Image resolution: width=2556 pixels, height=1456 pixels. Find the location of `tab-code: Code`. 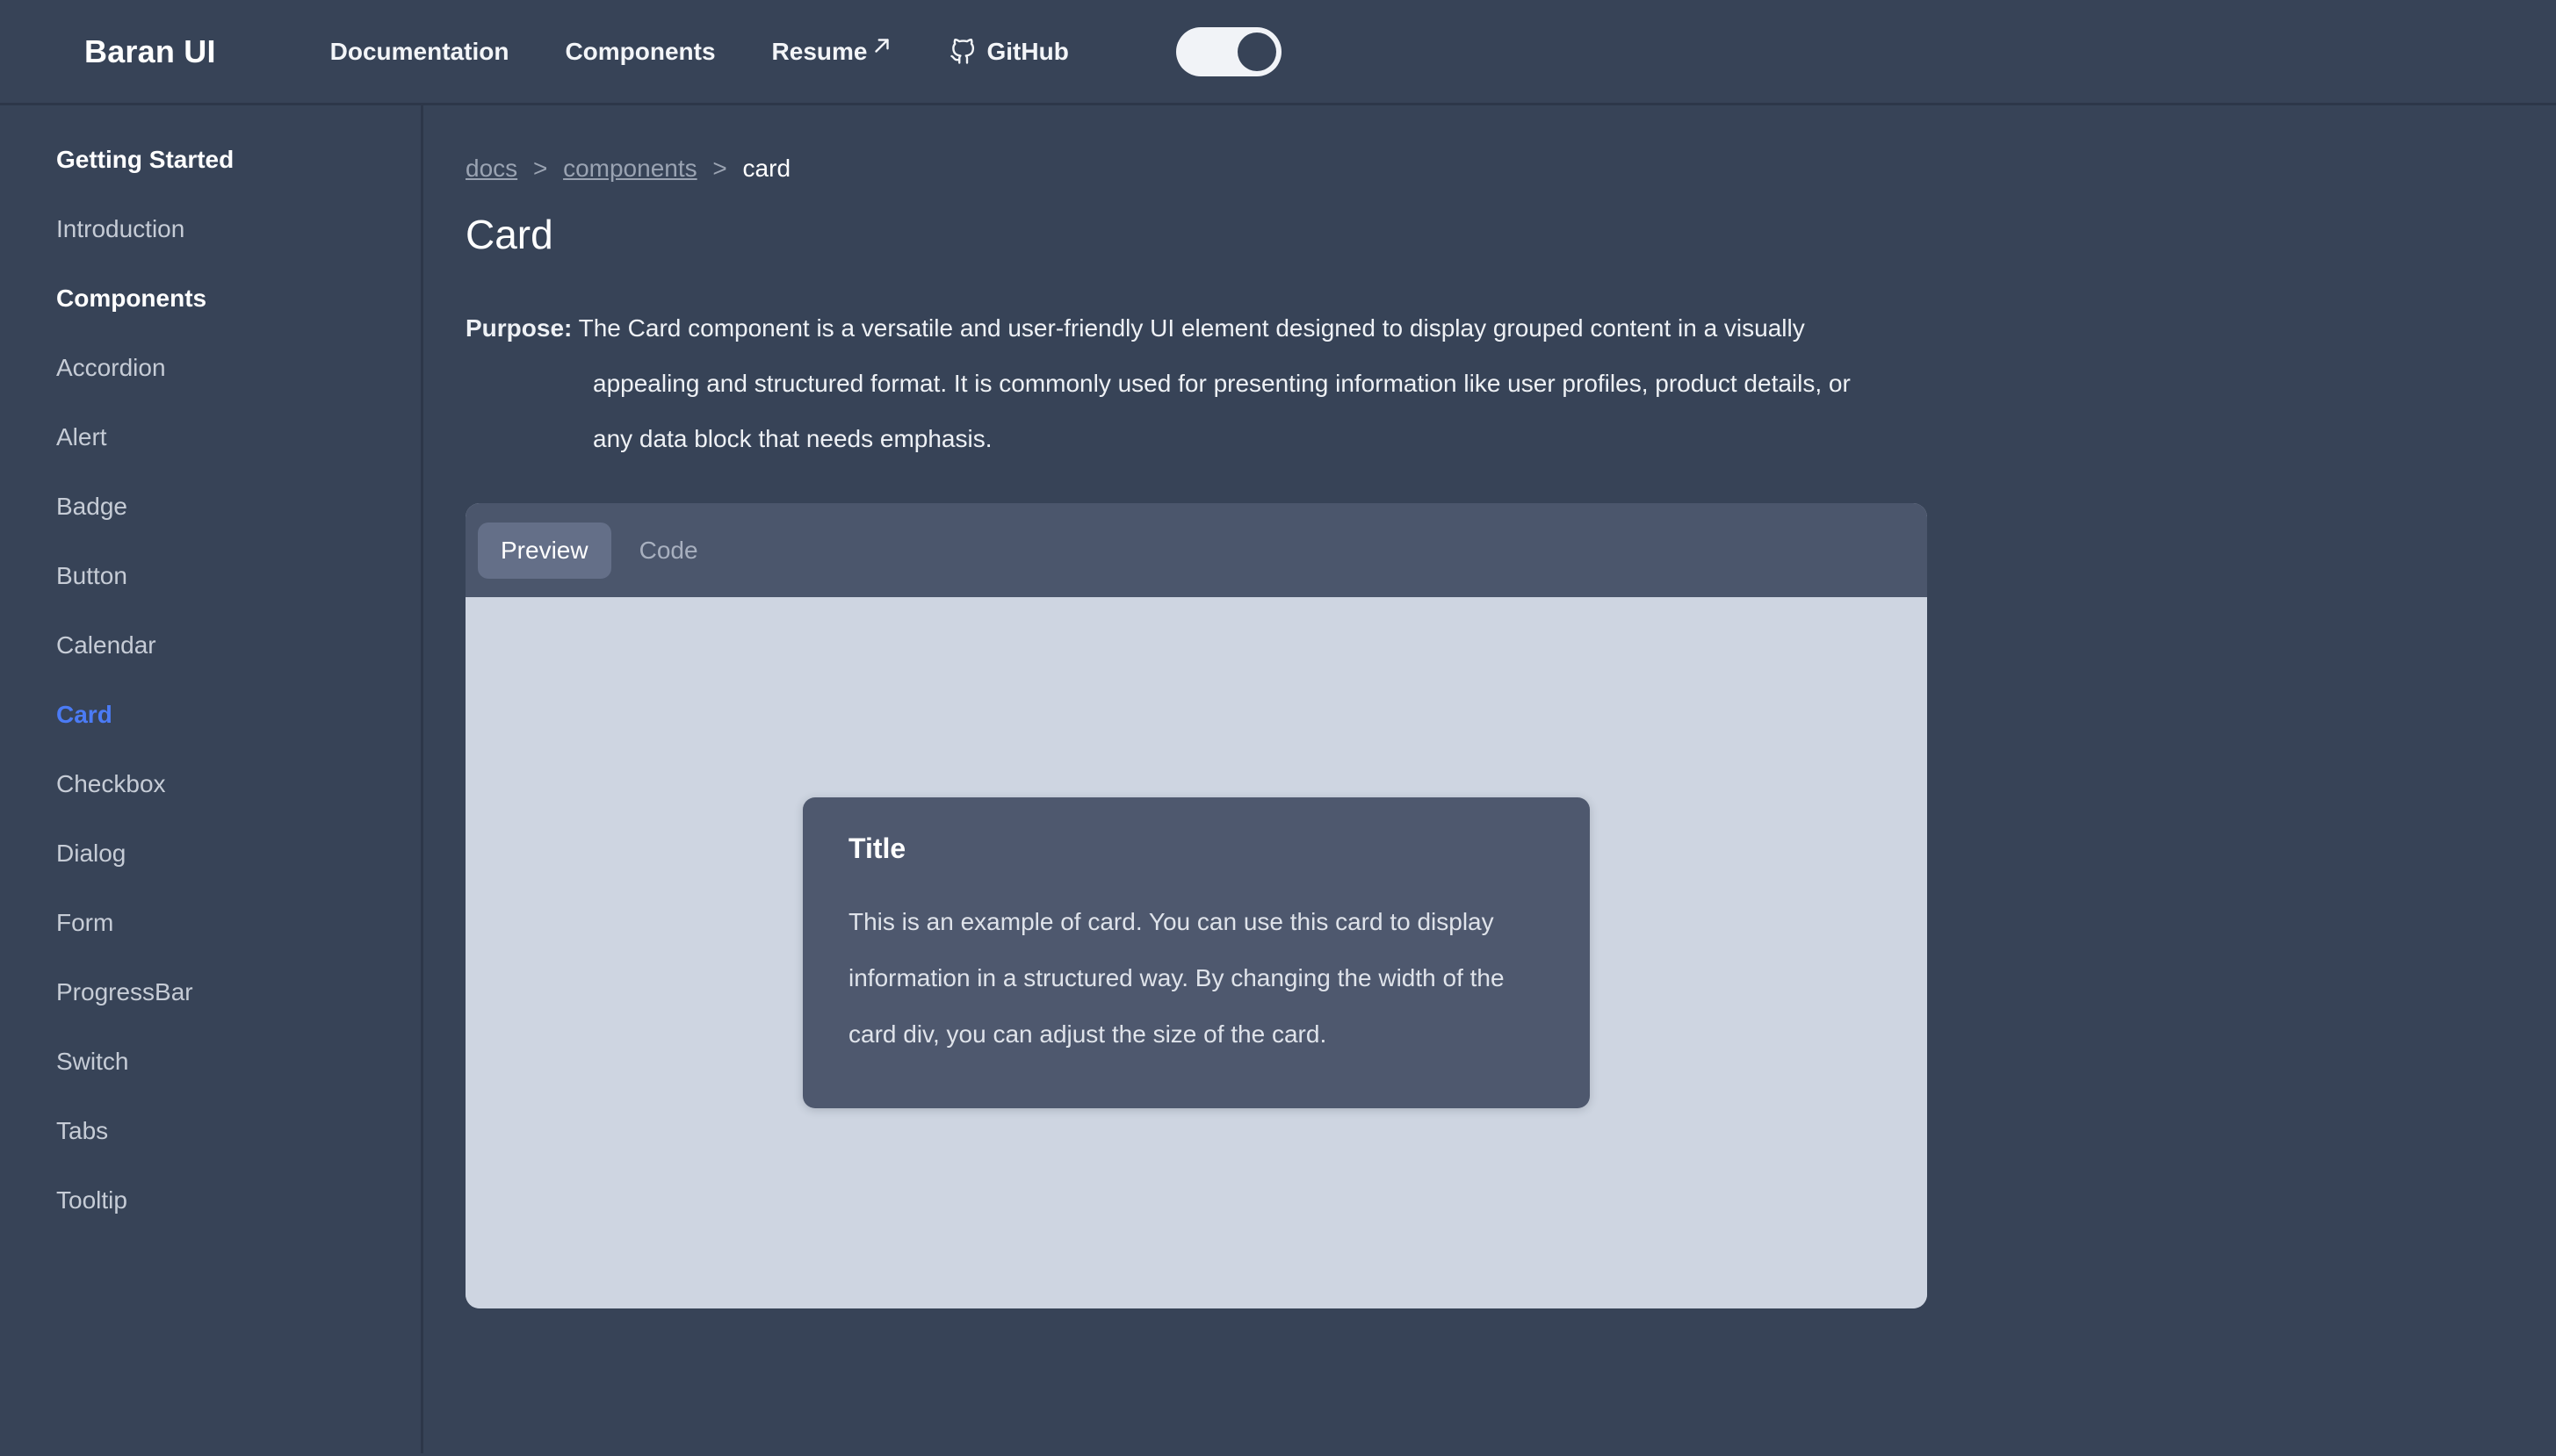

tab-code: Code is located at coordinates (669, 551).